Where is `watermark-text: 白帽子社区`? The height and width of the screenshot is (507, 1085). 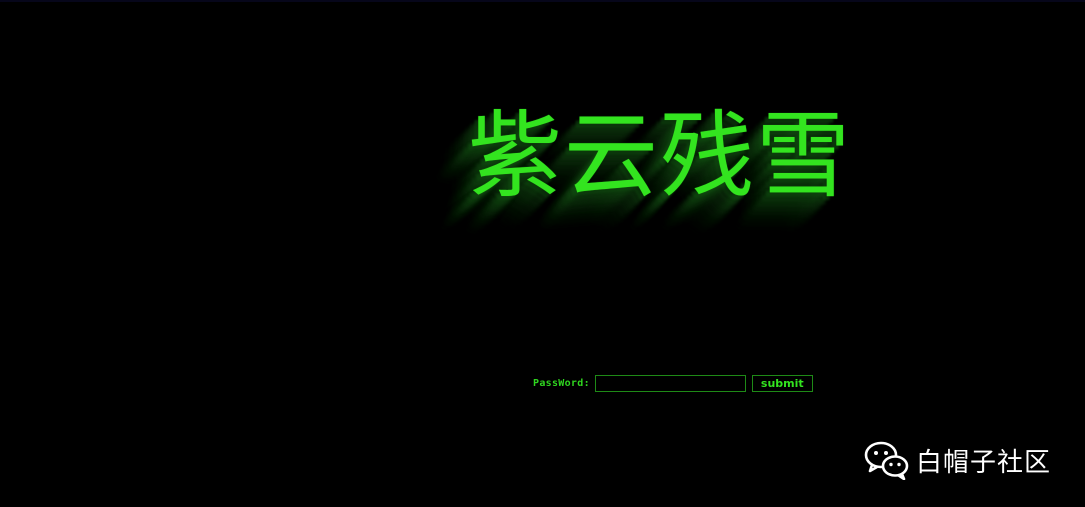
watermark-text: 白帽子社区 is located at coordinates (984, 462).